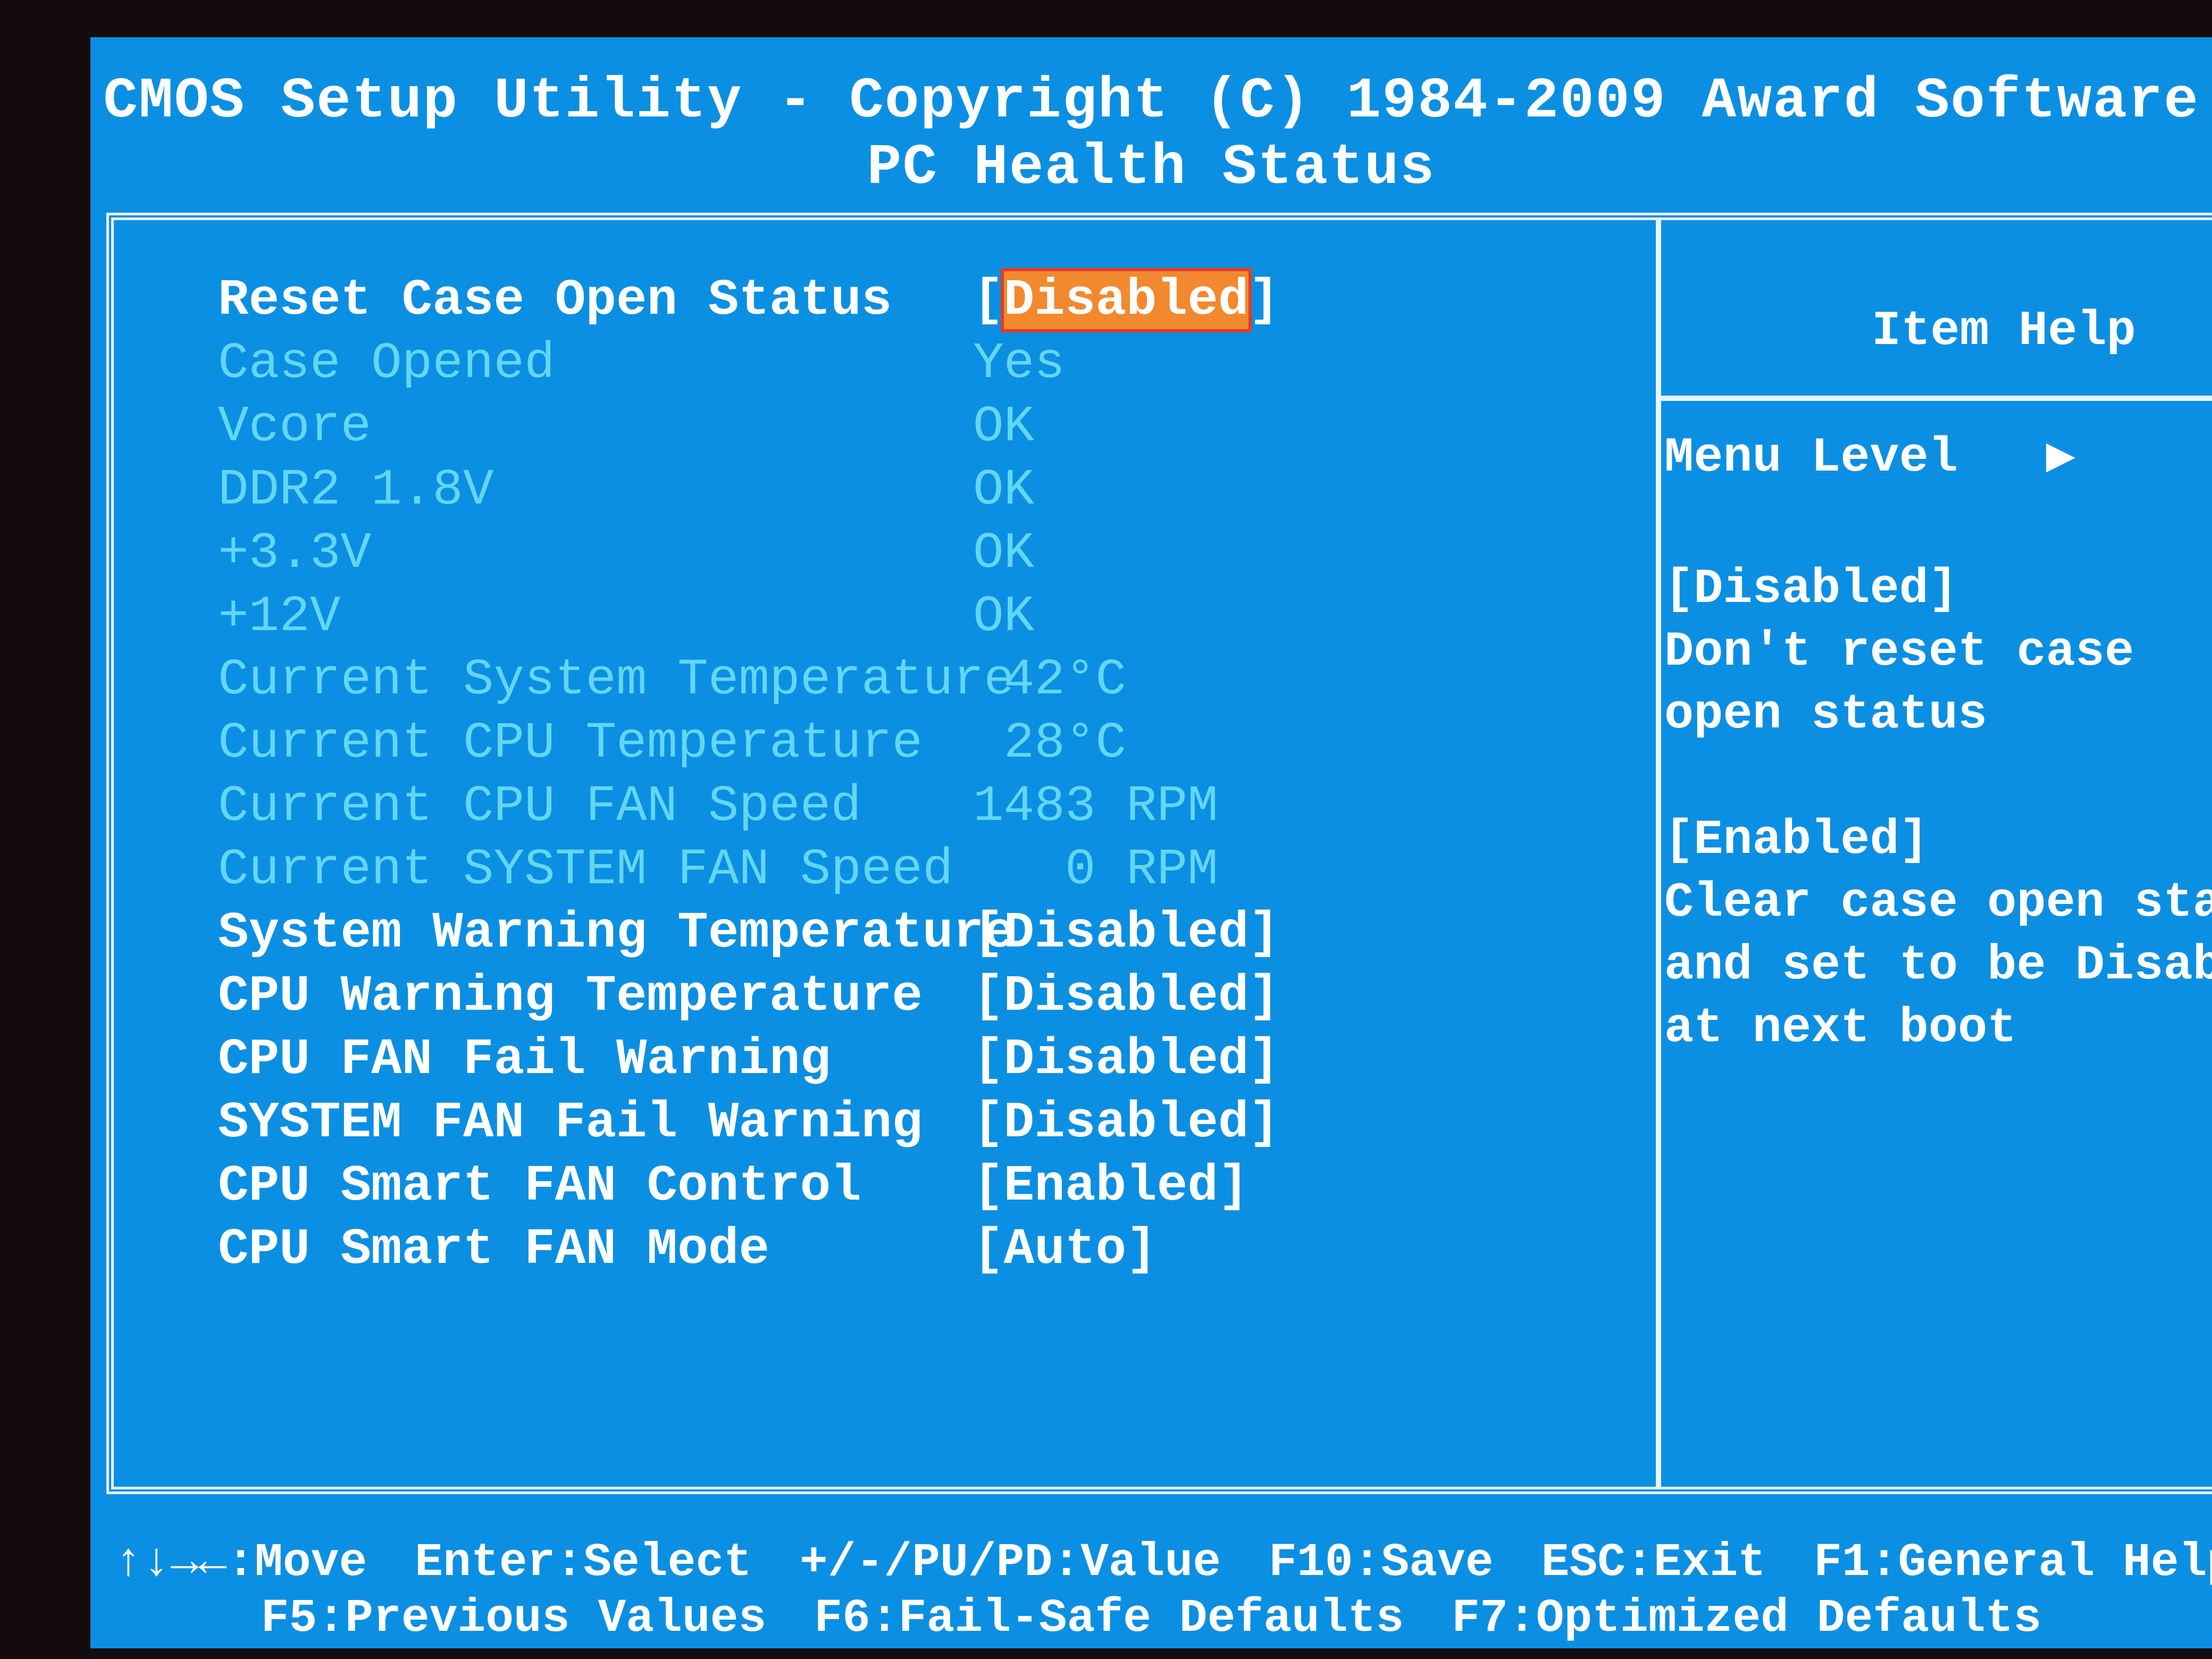 The height and width of the screenshot is (1659, 2212). I want to click on triangle-right-icon: ▶, so click(2017, 457).